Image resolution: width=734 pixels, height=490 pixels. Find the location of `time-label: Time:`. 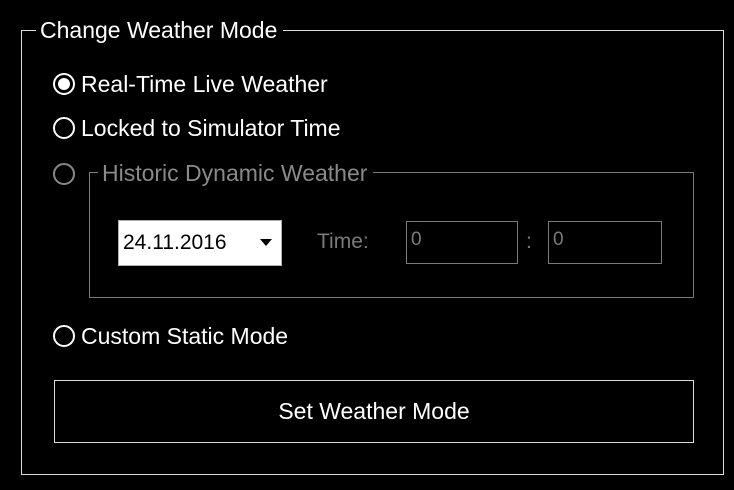

time-label: Time: is located at coordinates (343, 241).